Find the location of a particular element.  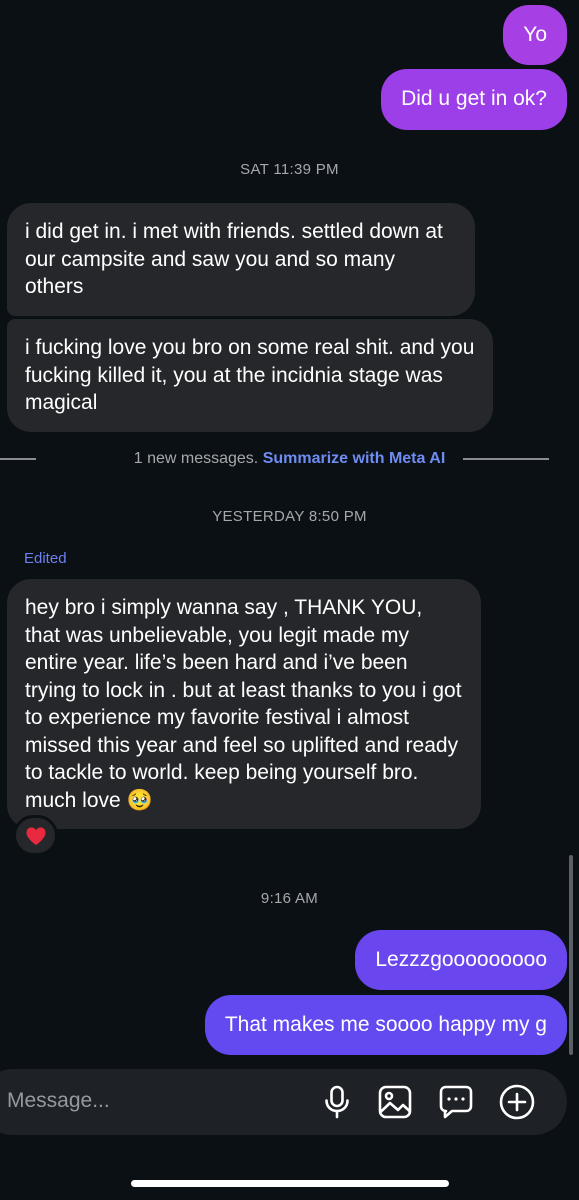

pleading-face-emoji: 🥹 is located at coordinates (139, 800).